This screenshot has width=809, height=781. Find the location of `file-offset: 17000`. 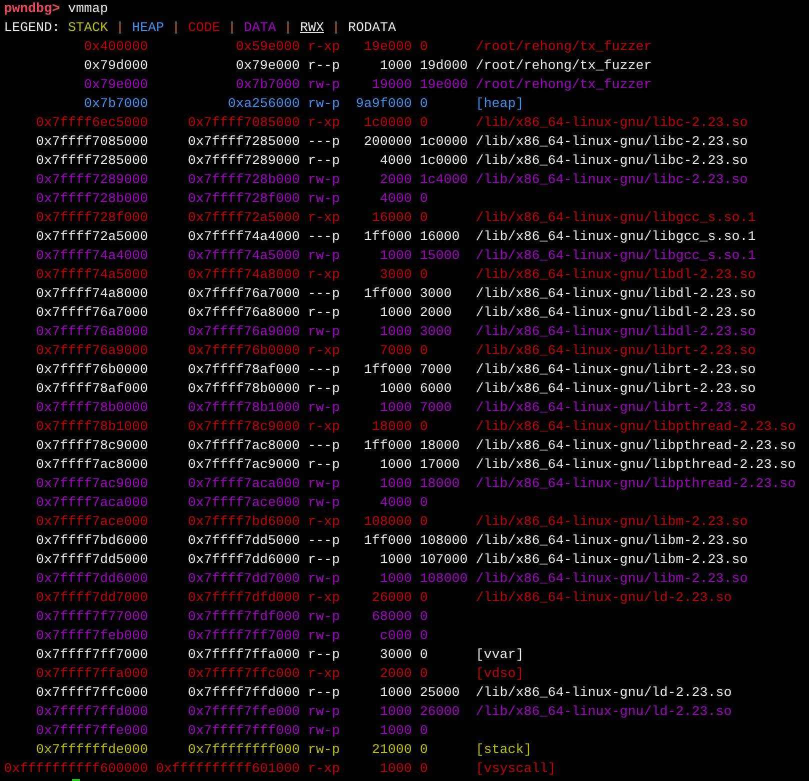

file-offset: 17000 is located at coordinates (440, 466).